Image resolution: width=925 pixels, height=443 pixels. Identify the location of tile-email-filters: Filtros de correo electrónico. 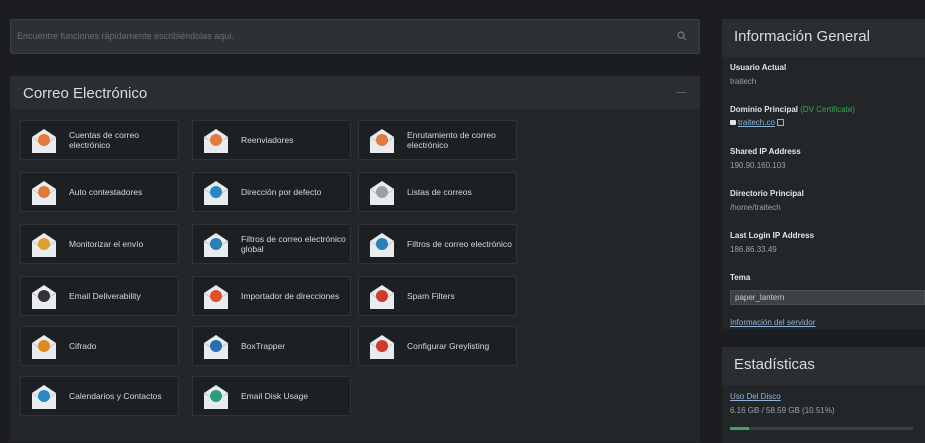
(437, 244).